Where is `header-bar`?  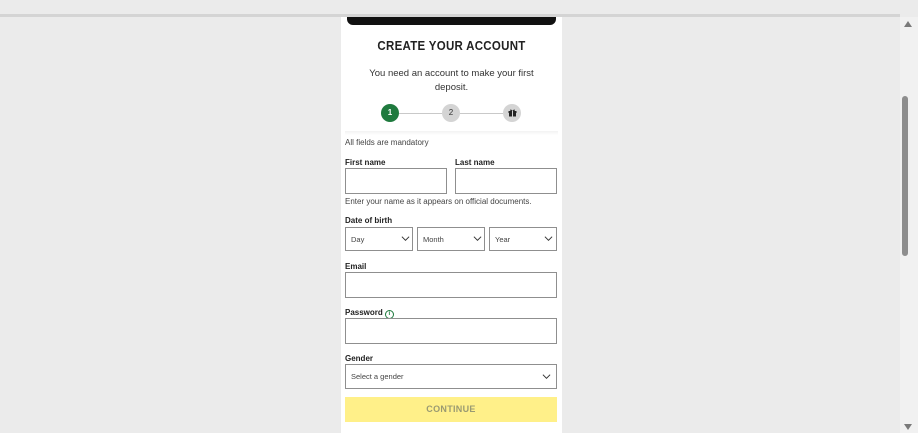 header-bar is located at coordinates (451, 21).